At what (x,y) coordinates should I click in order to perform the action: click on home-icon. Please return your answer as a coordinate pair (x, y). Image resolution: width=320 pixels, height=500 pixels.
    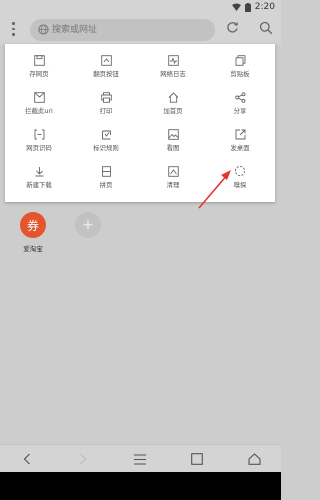
    Looking at the image, I should click on (254, 459).